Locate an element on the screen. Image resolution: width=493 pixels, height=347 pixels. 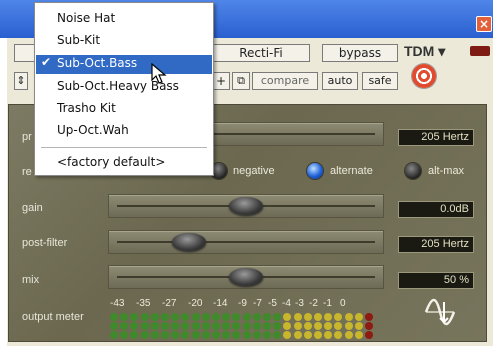
prefilter-label: pr is located at coordinates (27, 137).